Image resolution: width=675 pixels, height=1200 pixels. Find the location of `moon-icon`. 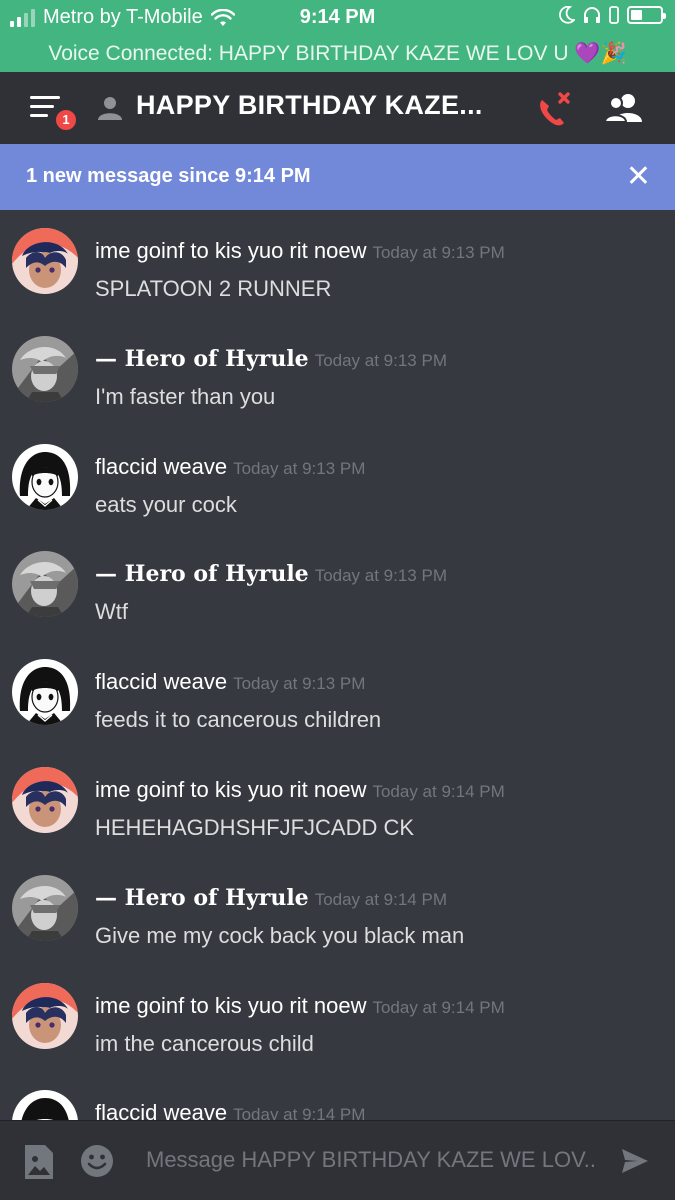

moon-icon is located at coordinates (567, 15).